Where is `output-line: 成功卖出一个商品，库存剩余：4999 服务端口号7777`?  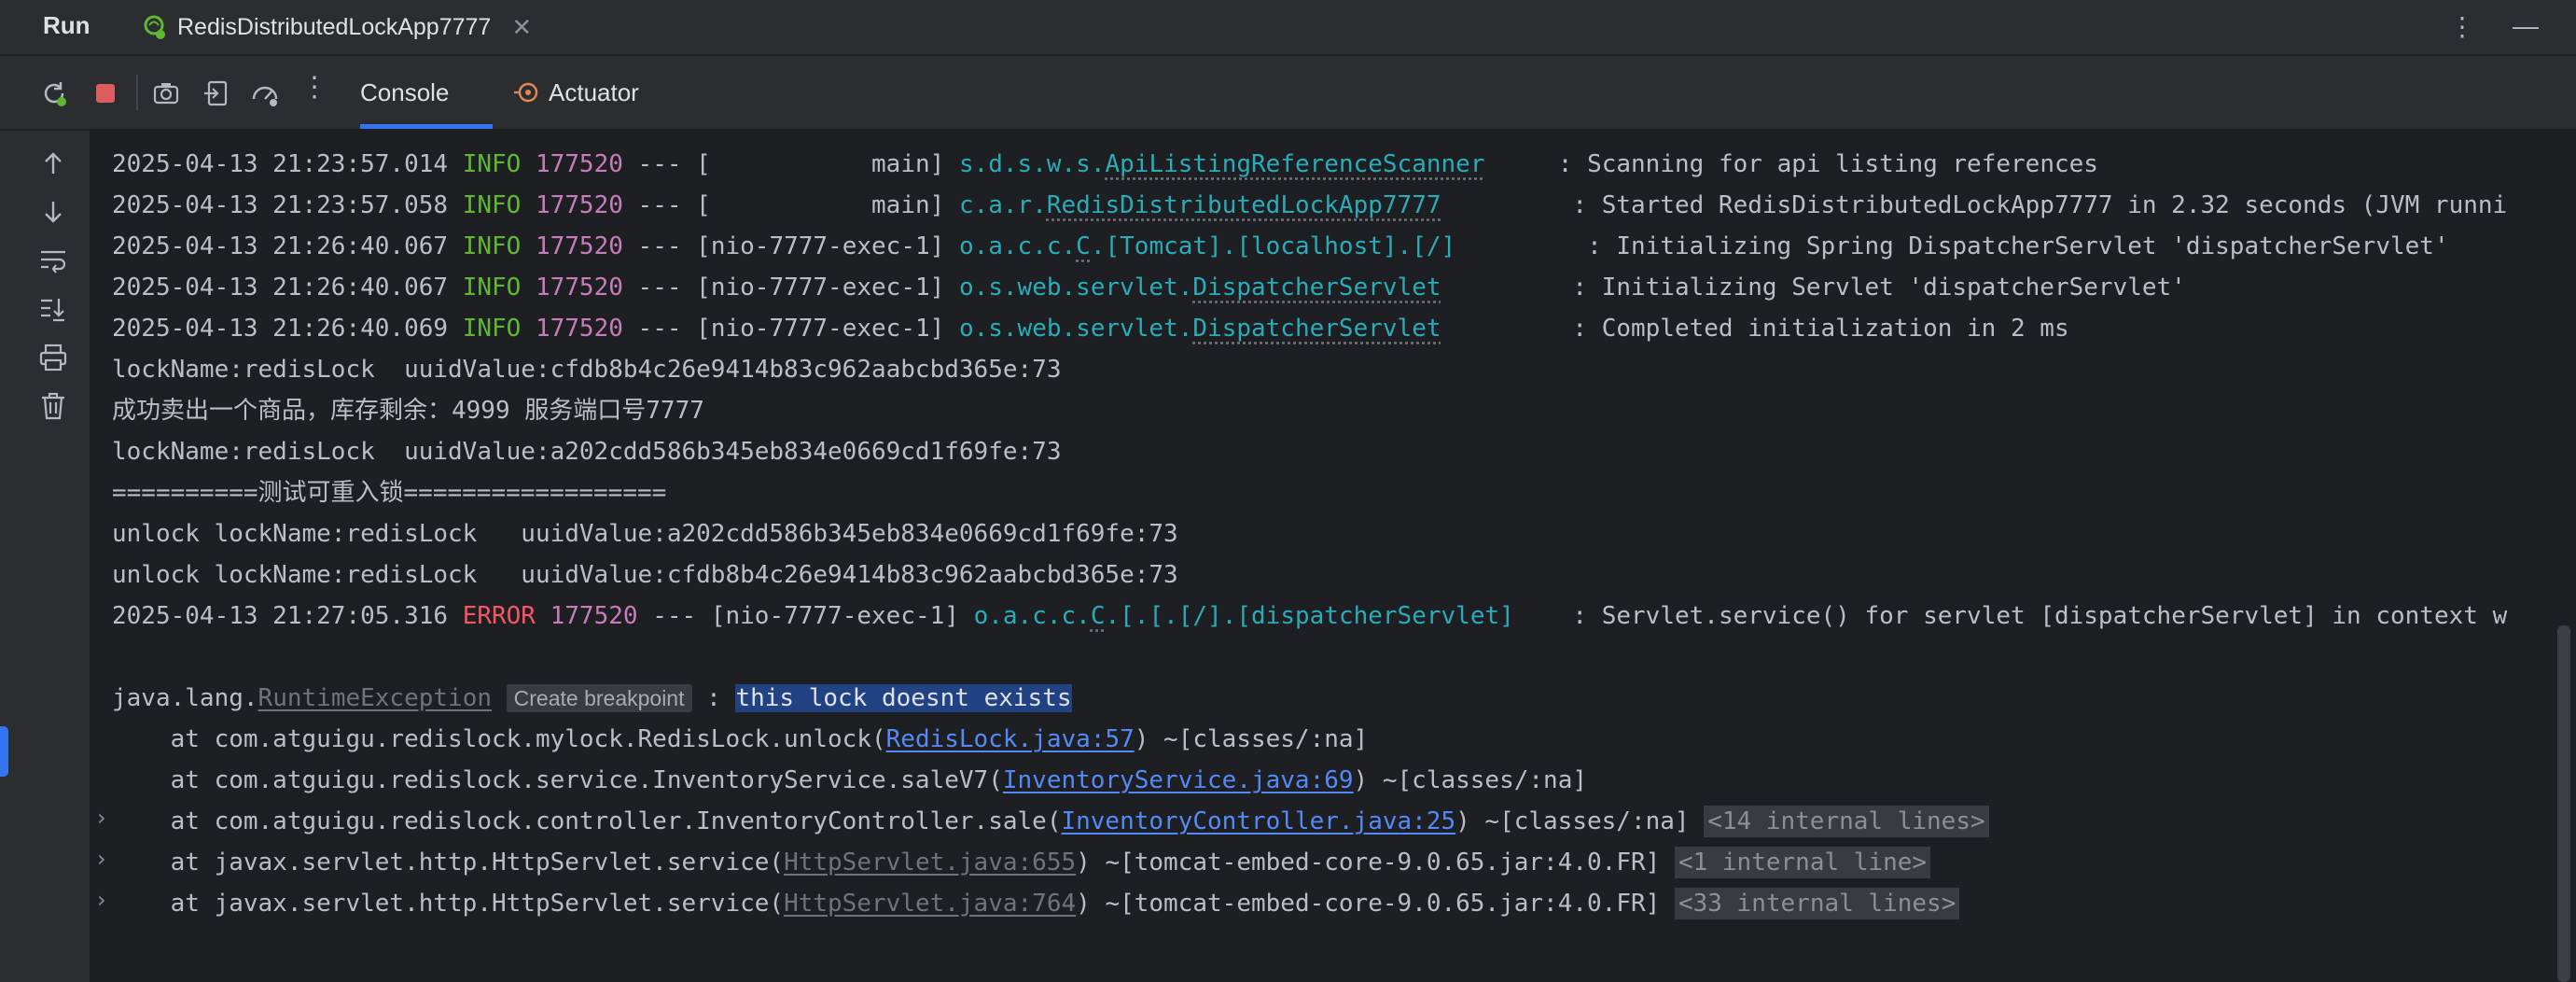 output-line: 成功卖出一个商品，库存剩余：4999 服务端口号7777 is located at coordinates (408, 411).